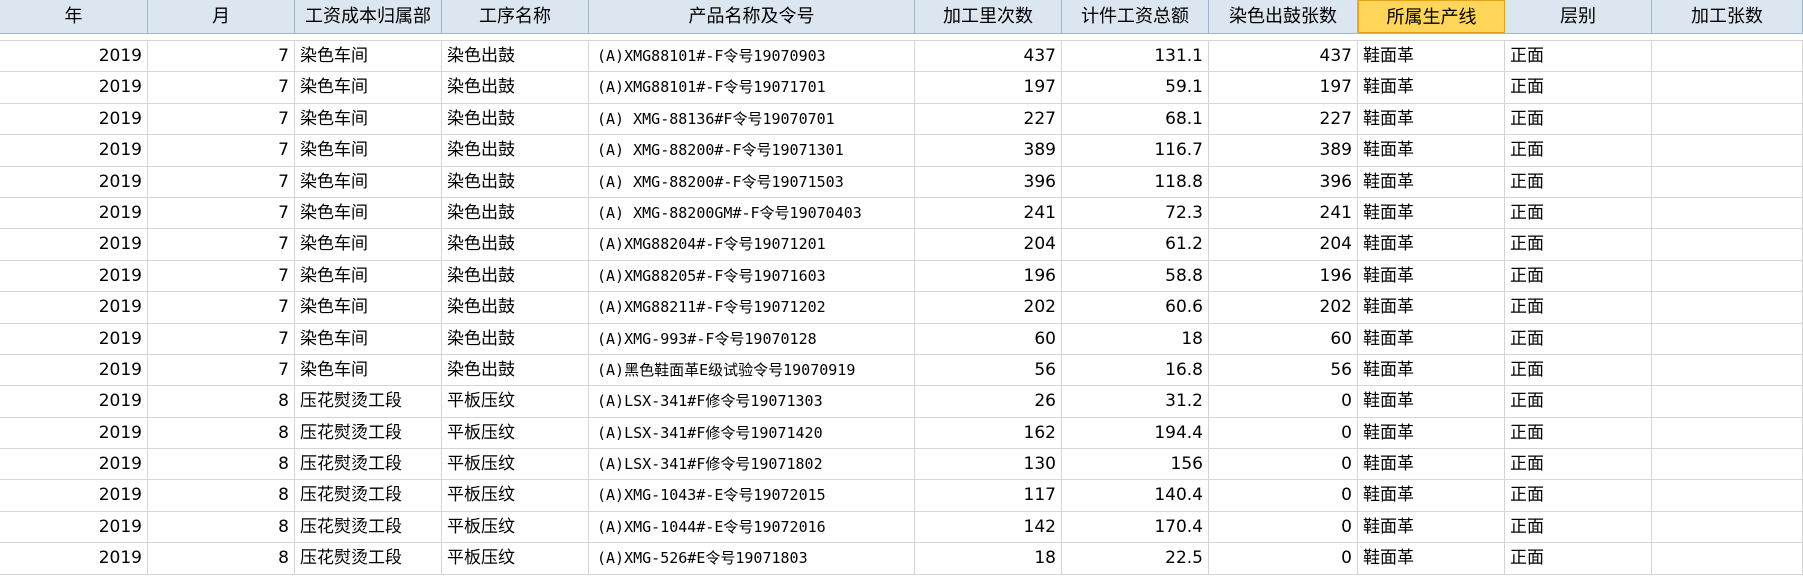  What do you see at coordinates (1135, 16) in the screenshot?
I see `column-header-piece-wage: 计件工资总额` at bounding box center [1135, 16].